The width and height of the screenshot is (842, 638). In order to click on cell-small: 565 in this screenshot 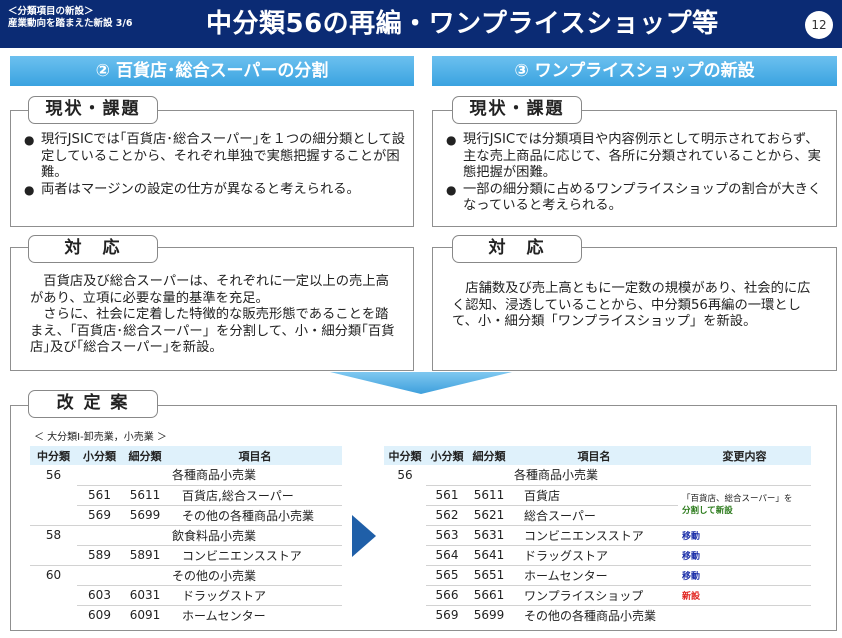, I will do `click(447, 574)`.